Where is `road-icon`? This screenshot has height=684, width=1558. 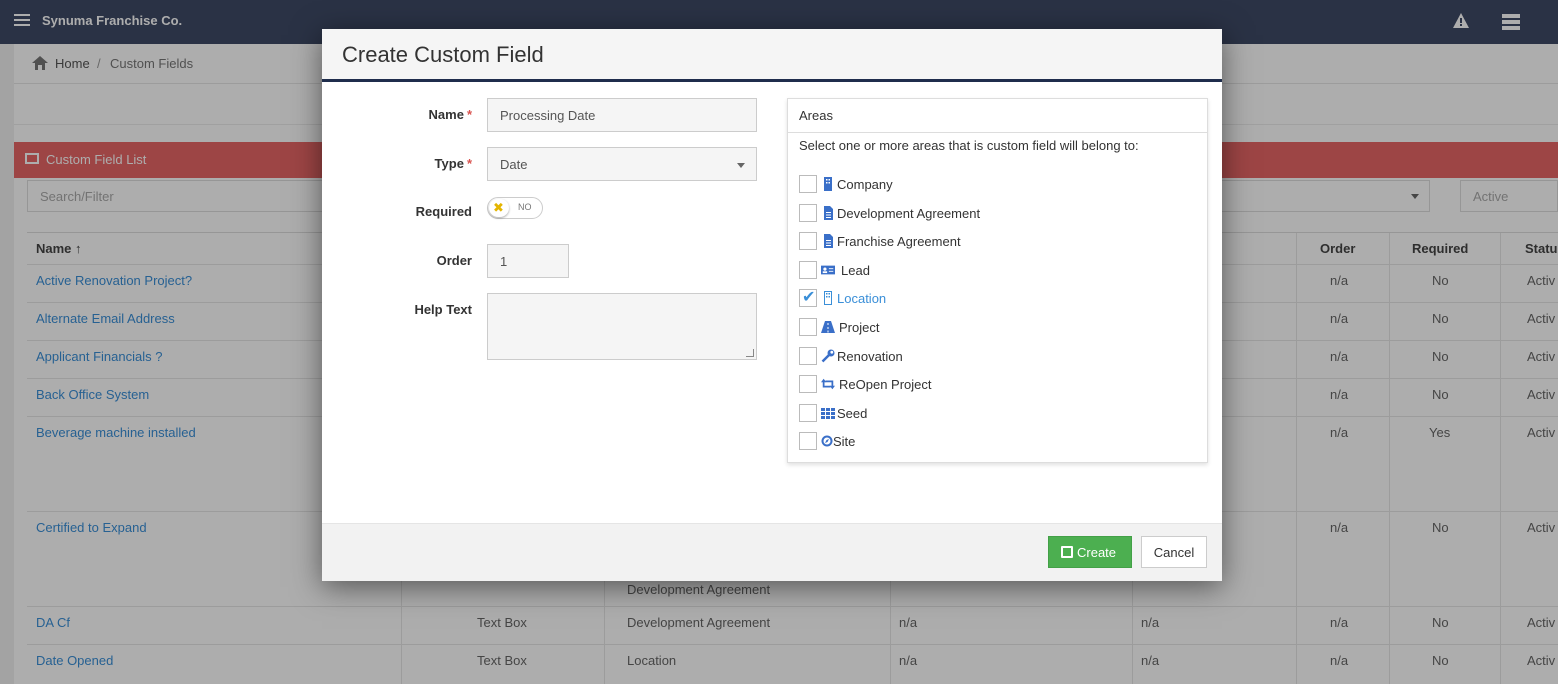
road-icon is located at coordinates (828, 327).